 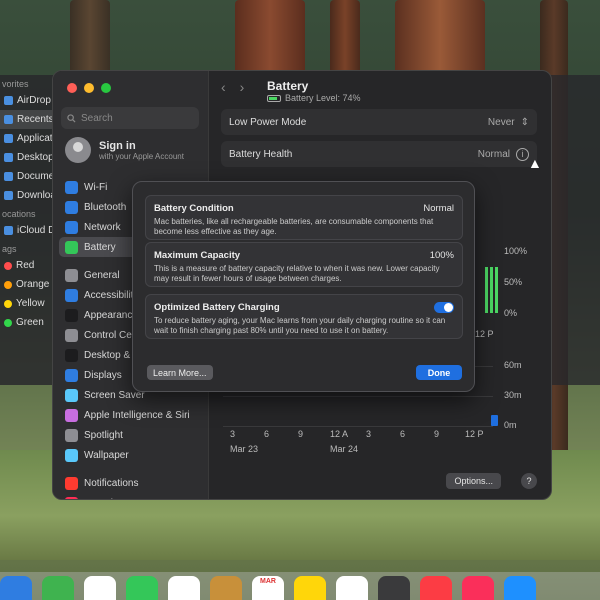 I want to click on sidebar-item-notifications: Notifications, so click(x=131, y=483).